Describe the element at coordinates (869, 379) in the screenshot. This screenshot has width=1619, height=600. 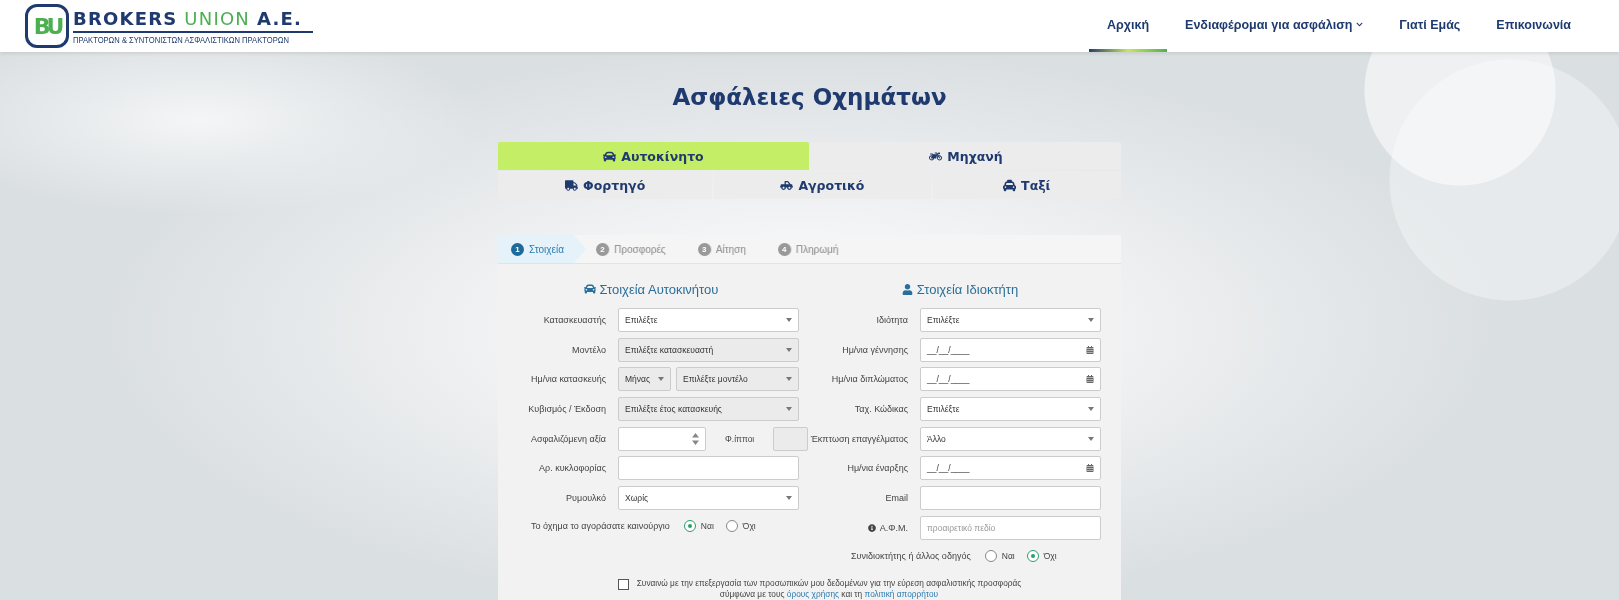
I see `field-label: Ημ/νια διπλώματος` at that location.